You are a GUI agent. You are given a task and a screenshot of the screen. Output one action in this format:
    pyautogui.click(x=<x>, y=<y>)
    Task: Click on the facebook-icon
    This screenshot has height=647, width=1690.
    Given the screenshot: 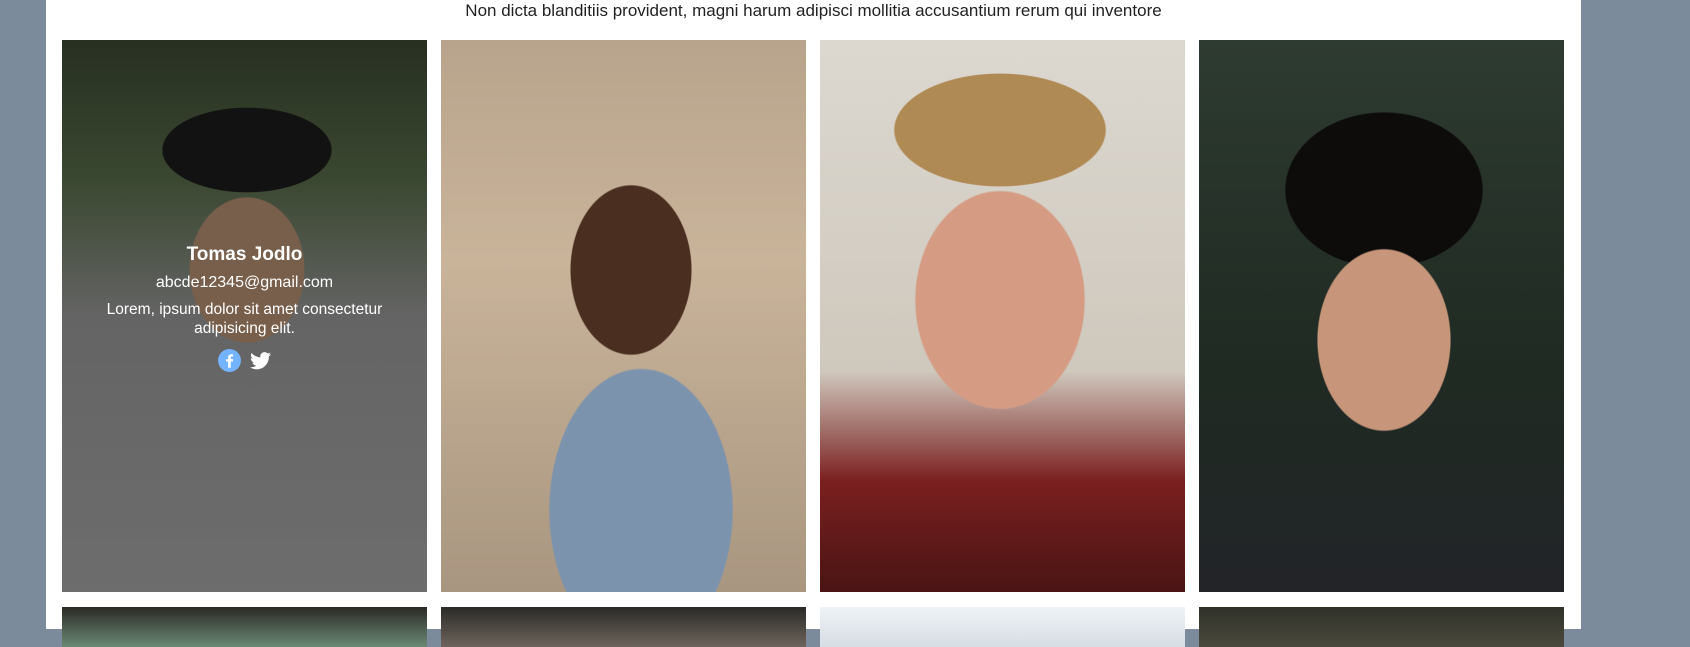 What is the action you would take?
    pyautogui.click(x=229, y=360)
    